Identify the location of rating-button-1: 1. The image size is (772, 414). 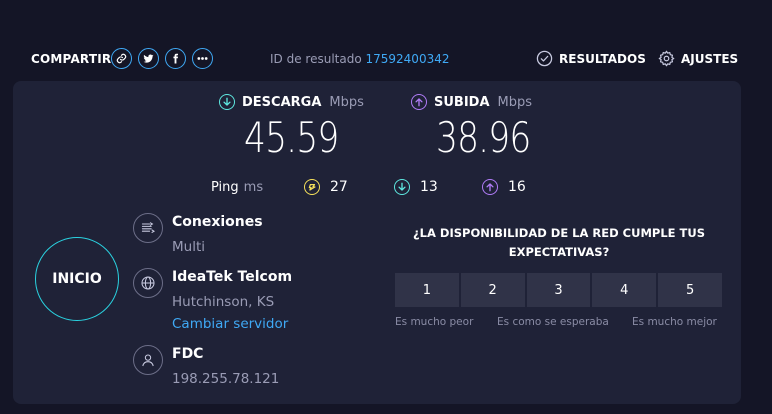
(427, 290).